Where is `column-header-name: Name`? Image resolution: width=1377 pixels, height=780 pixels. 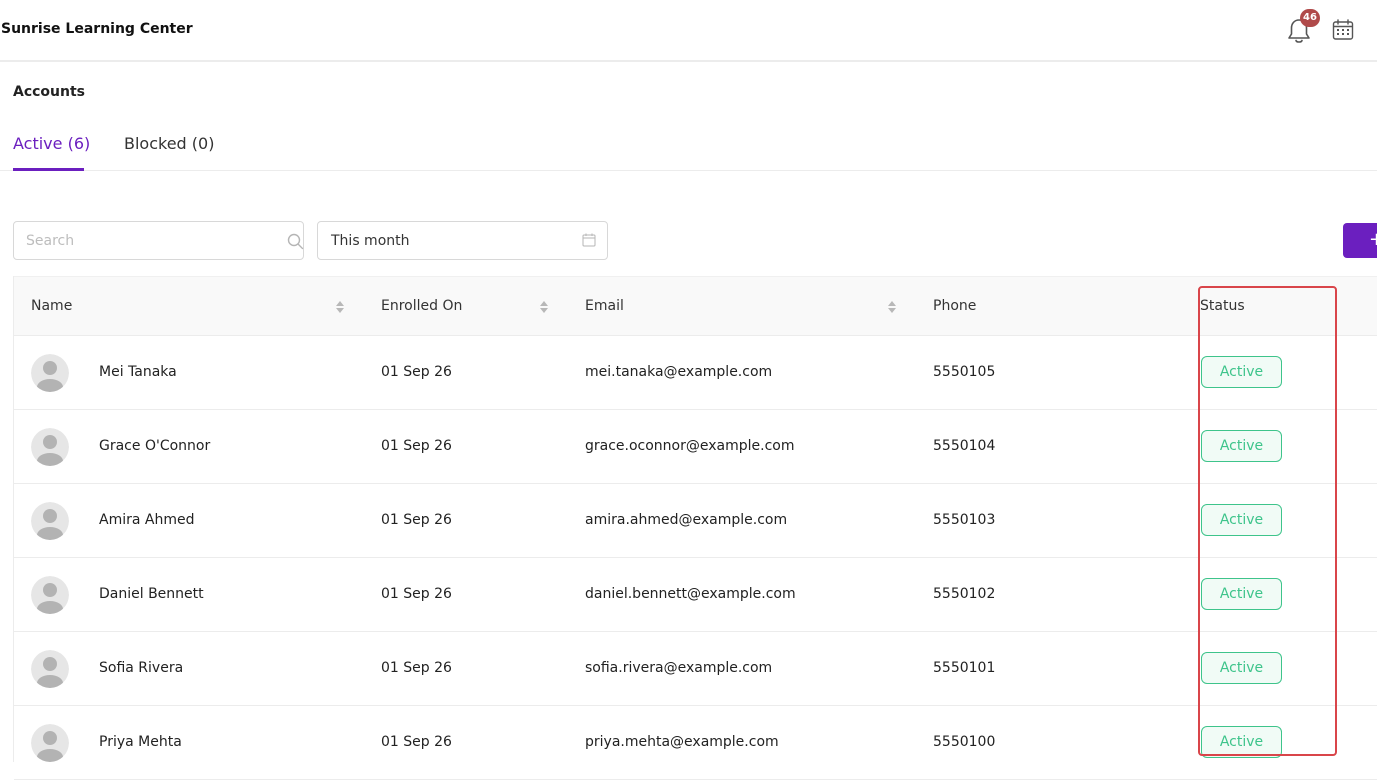 column-header-name: Name is located at coordinates (51, 306).